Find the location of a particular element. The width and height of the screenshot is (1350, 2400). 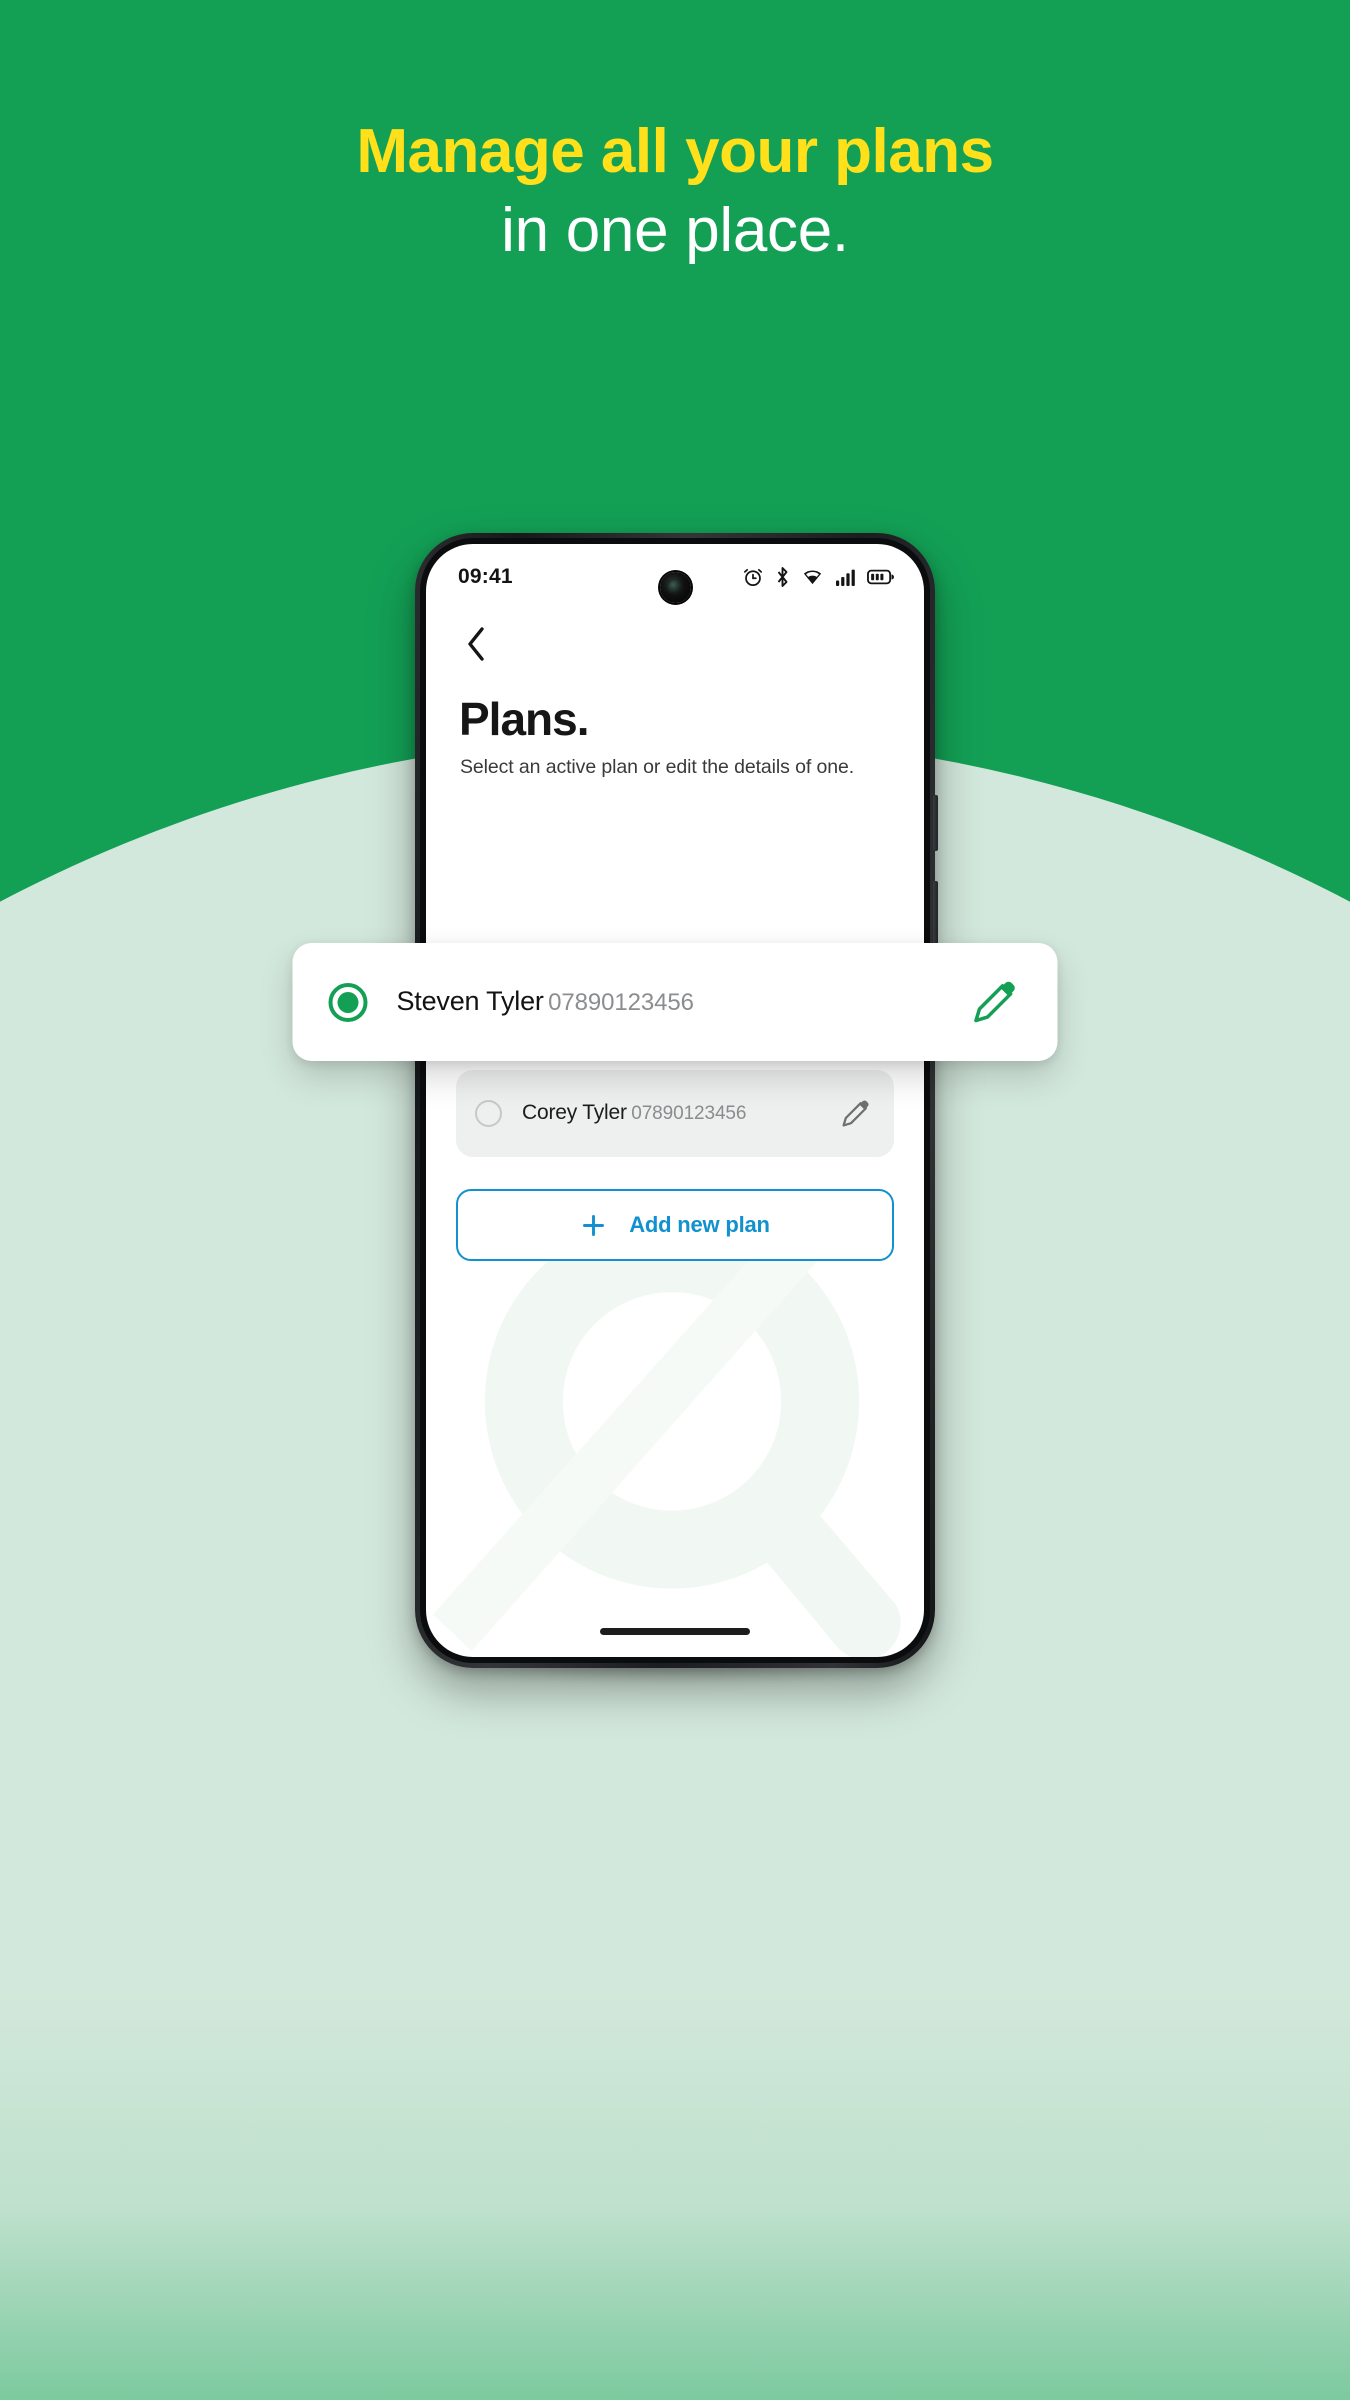

plan-details: Corey Tyler 07890123456 is located at coordinates (680, 1113).